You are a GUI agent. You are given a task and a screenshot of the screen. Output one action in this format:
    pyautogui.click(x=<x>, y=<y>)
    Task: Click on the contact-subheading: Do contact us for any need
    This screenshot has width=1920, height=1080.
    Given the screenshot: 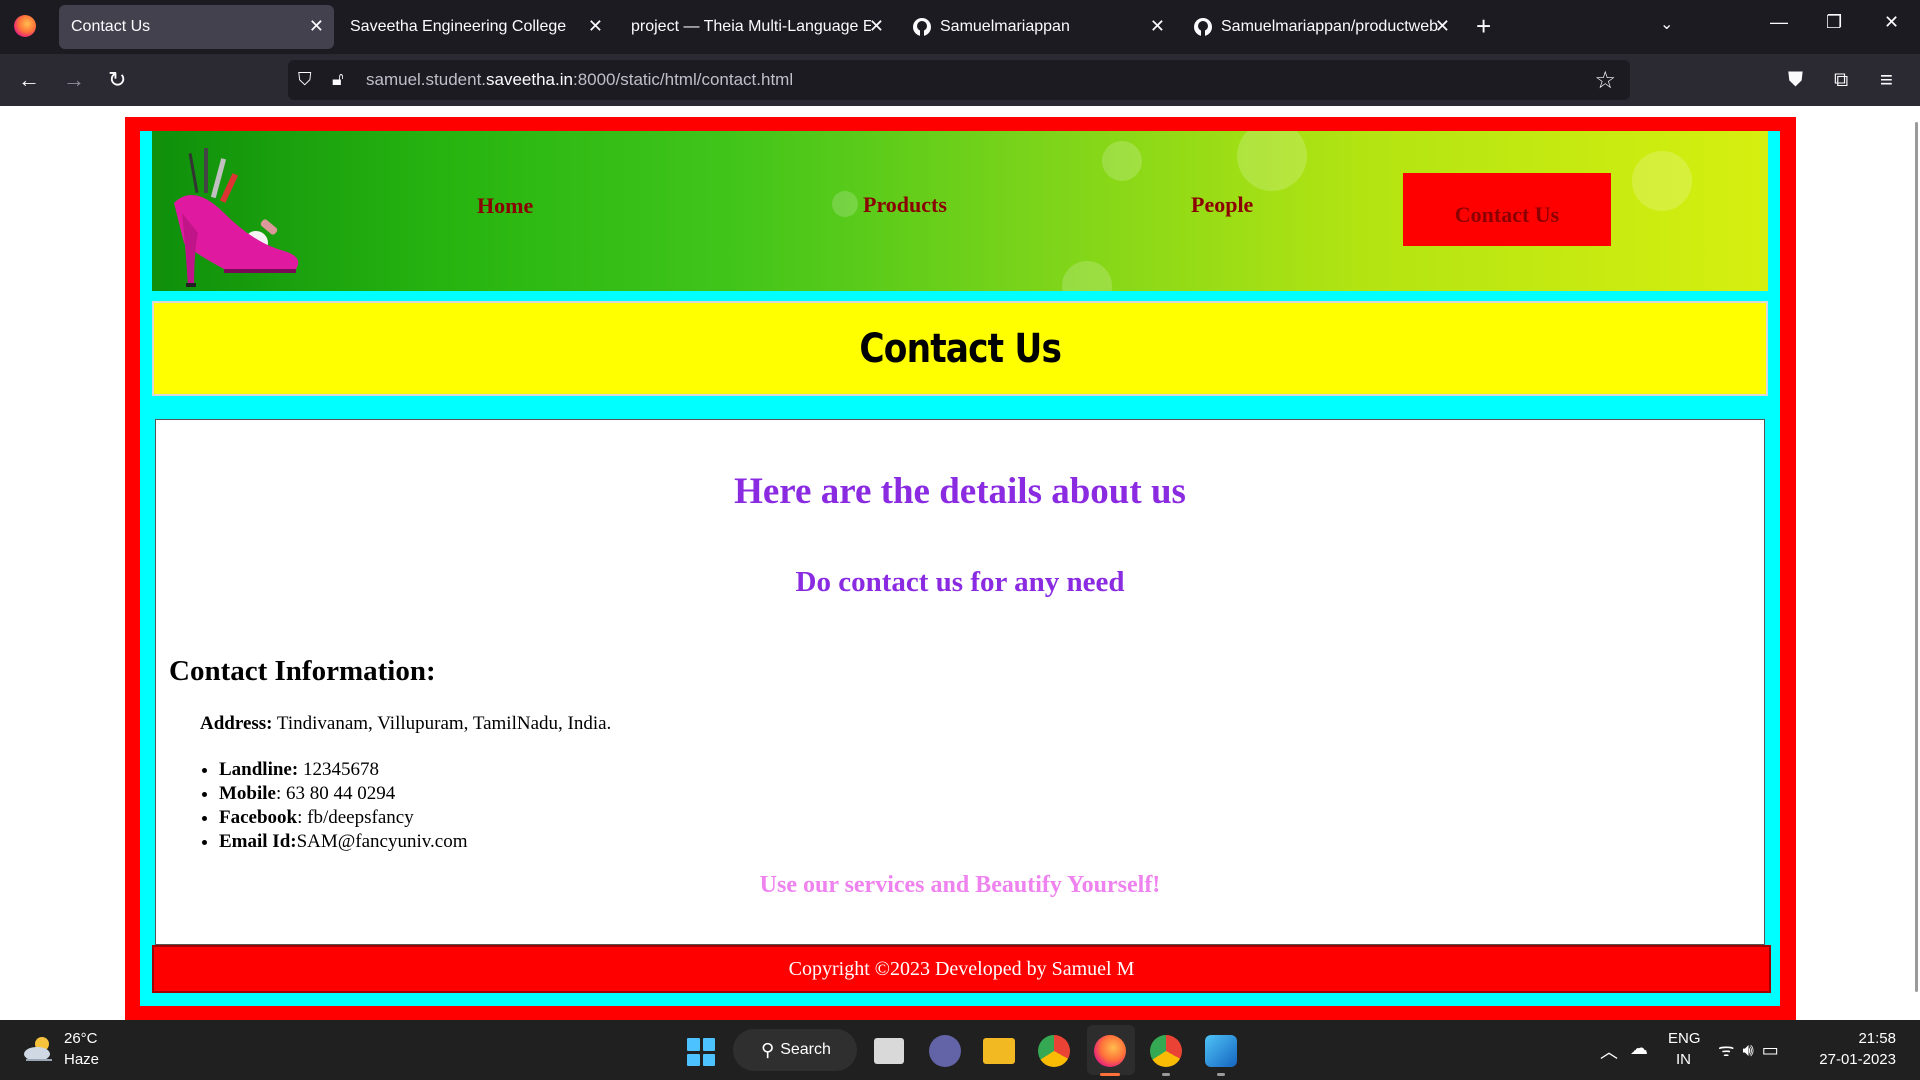 What is the action you would take?
    pyautogui.click(x=960, y=582)
    